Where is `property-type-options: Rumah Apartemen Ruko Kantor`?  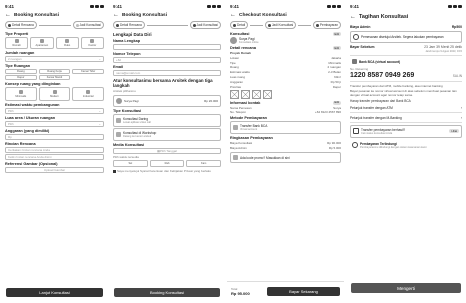 property-type-options: Rumah Apartemen Ruko Kantor is located at coordinates (54, 43).